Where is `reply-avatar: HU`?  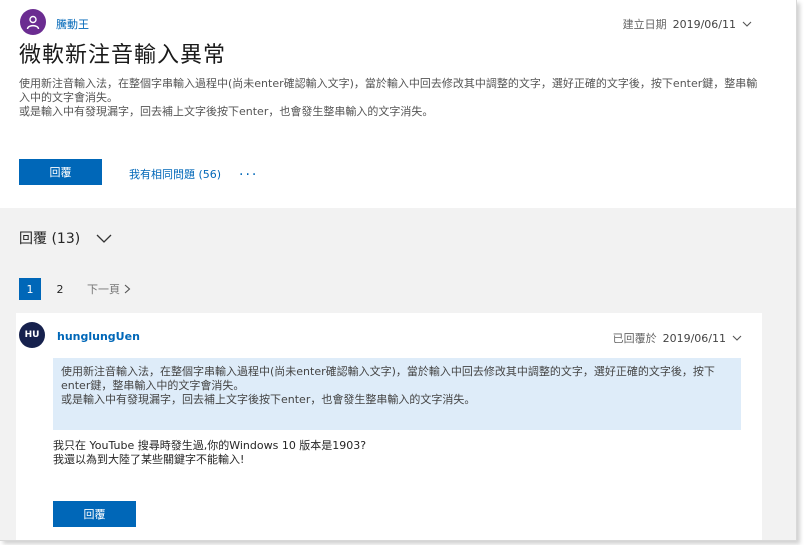 reply-avatar: HU is located at coordinates (32, 335).